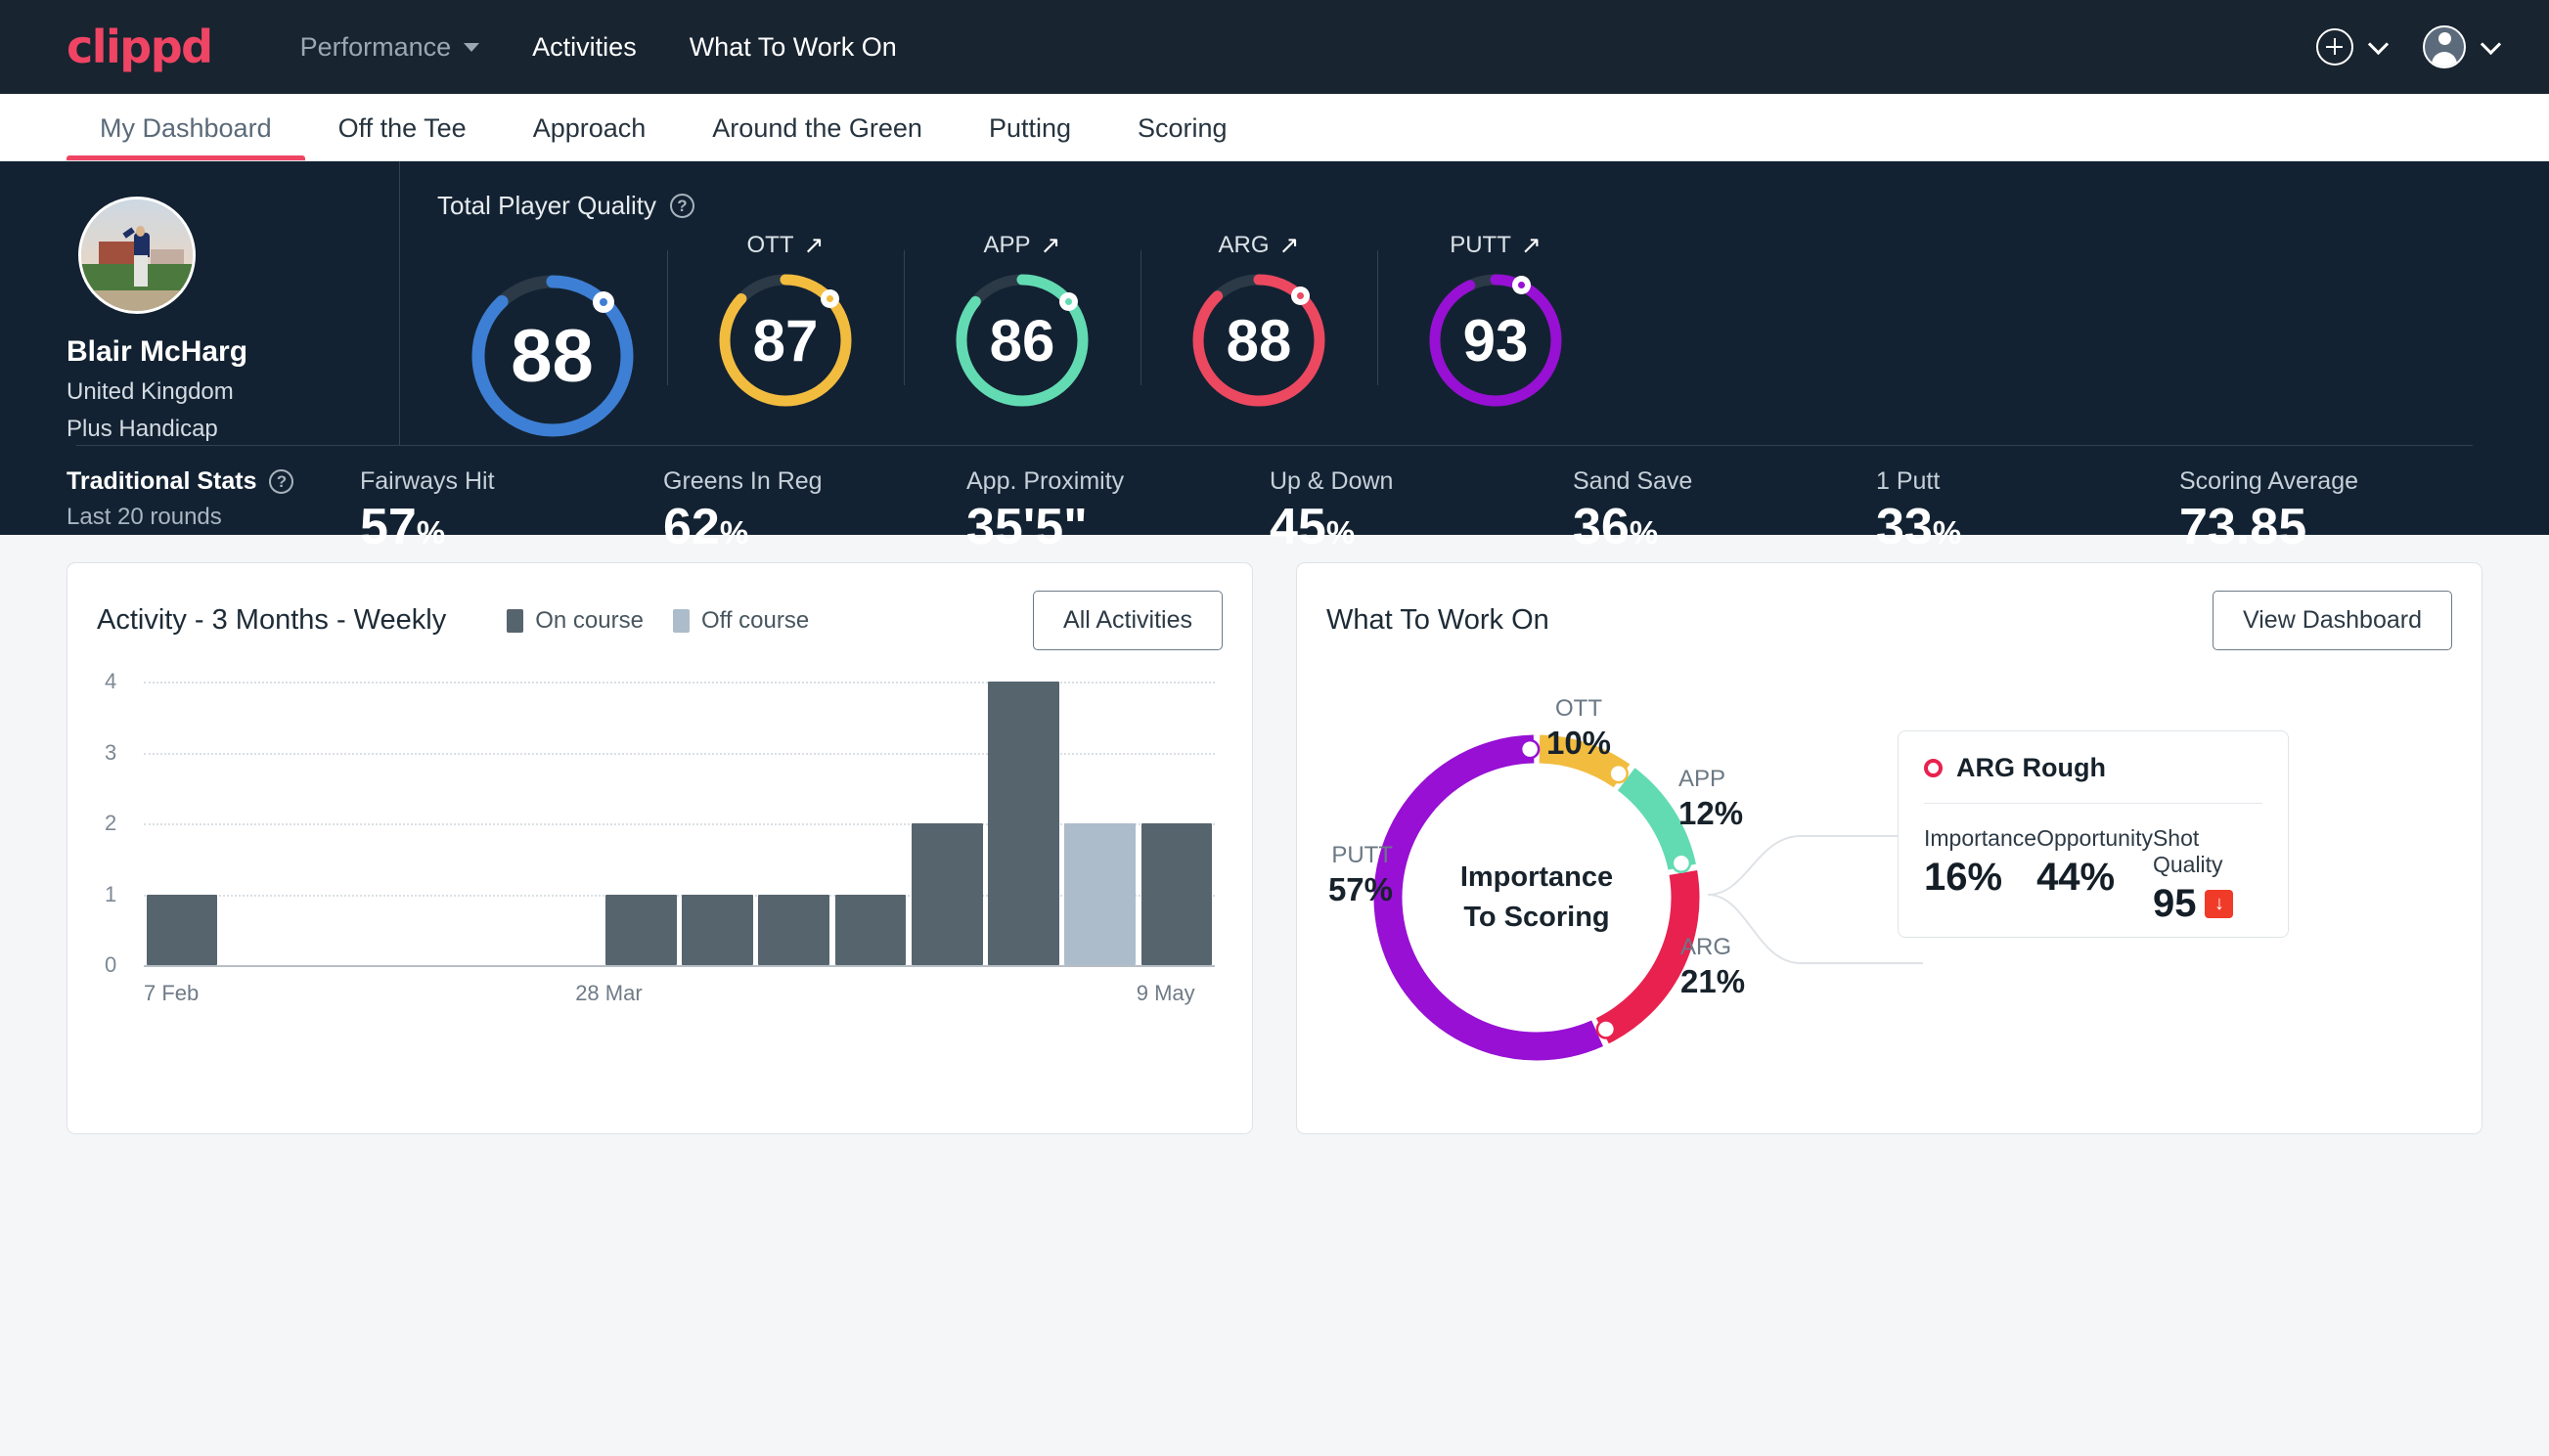 The image size is (2549, 1456). I want to click on importance-to-scoring-donut: Importance To Scoring, so click(1537, 897).